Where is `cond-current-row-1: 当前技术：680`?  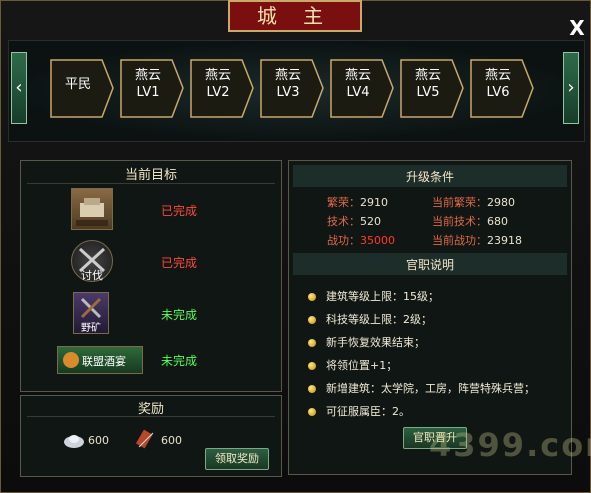
cond-current-row-1: 当前技术：680 is located at coordinates (470, 221).